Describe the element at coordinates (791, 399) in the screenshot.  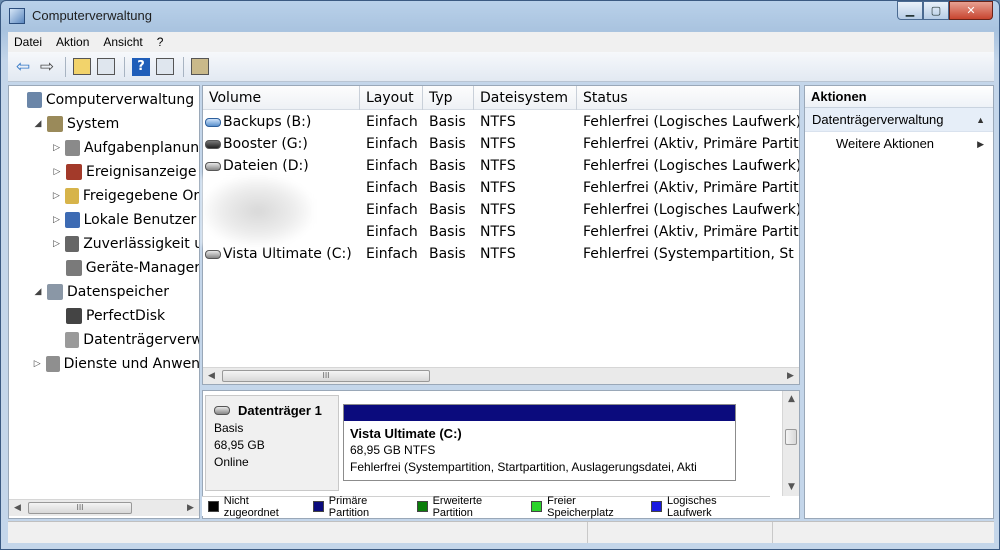
I see `scroll-up-icon: ▲` at that location.